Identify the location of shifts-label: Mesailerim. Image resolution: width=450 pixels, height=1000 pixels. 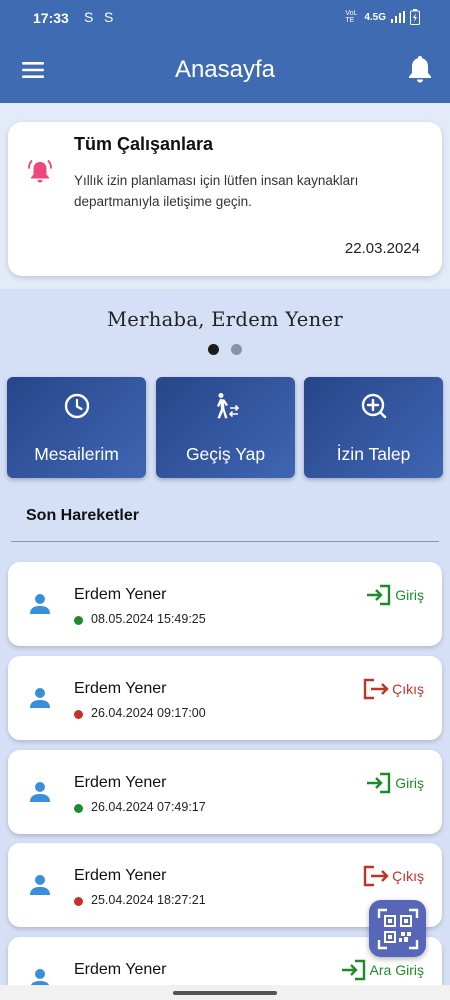
(76, 454).